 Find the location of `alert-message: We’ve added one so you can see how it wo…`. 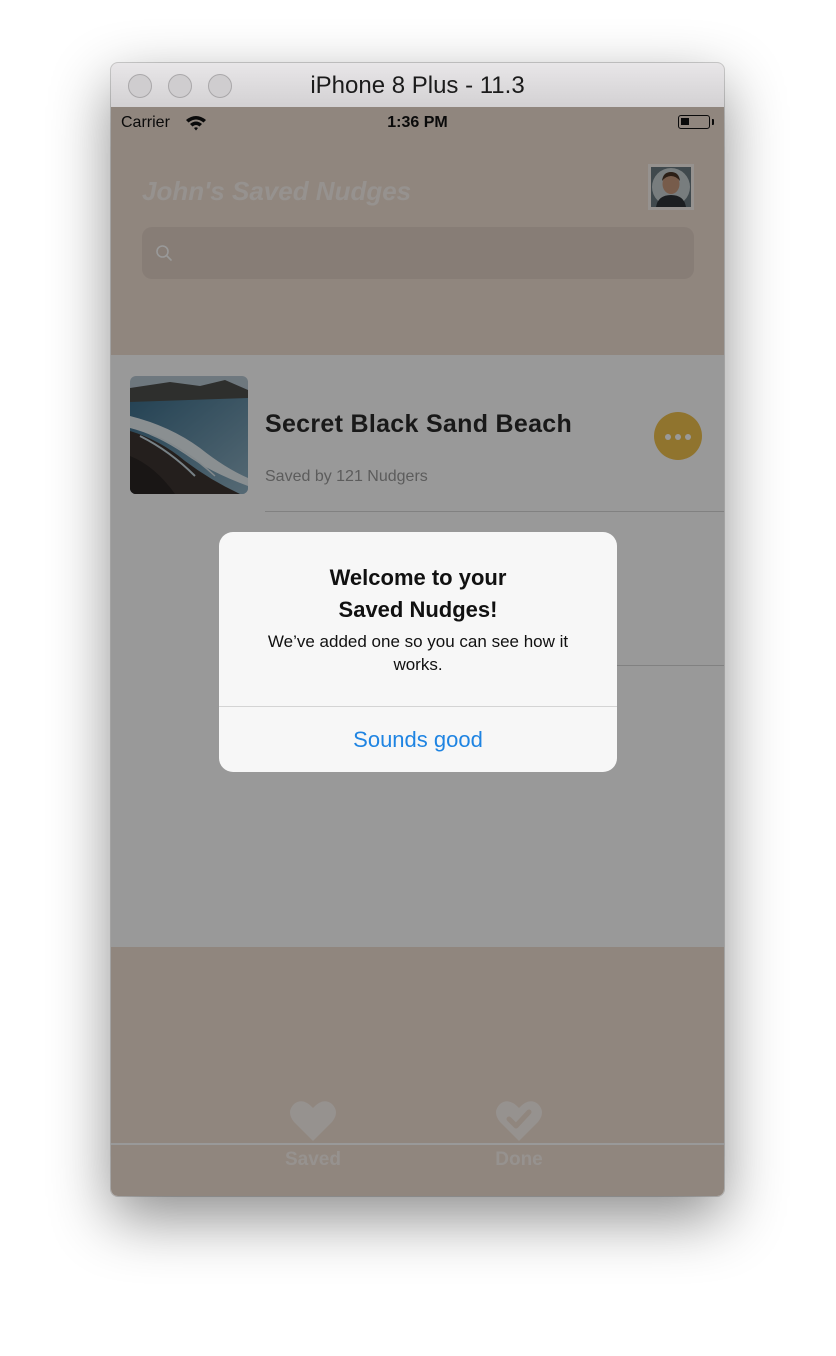

alert-message: We’ve added one so you can see how it wo… is located at coordinates (418, 653).